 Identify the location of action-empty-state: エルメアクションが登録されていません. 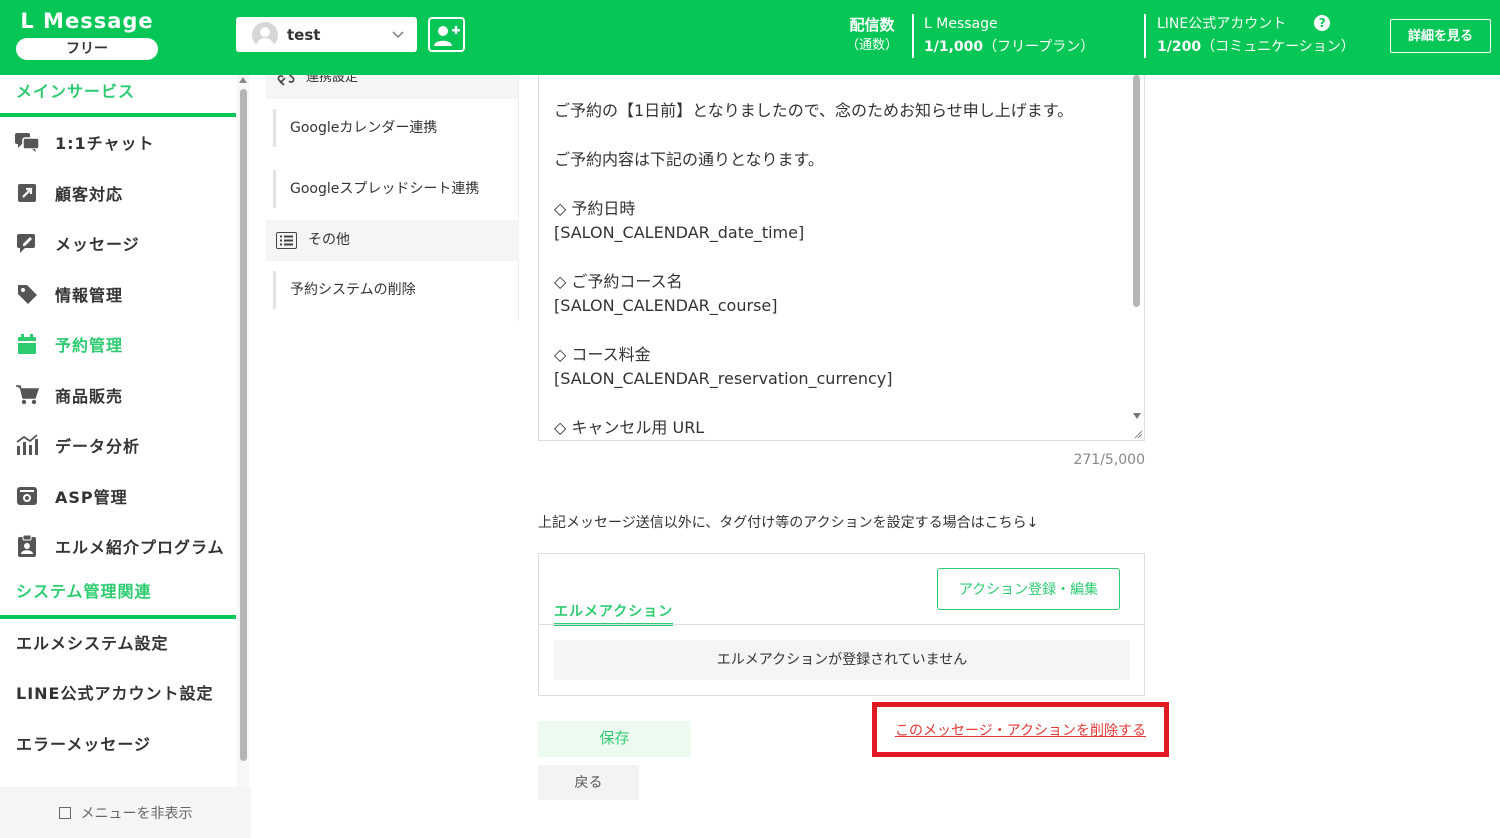
(842, 660).